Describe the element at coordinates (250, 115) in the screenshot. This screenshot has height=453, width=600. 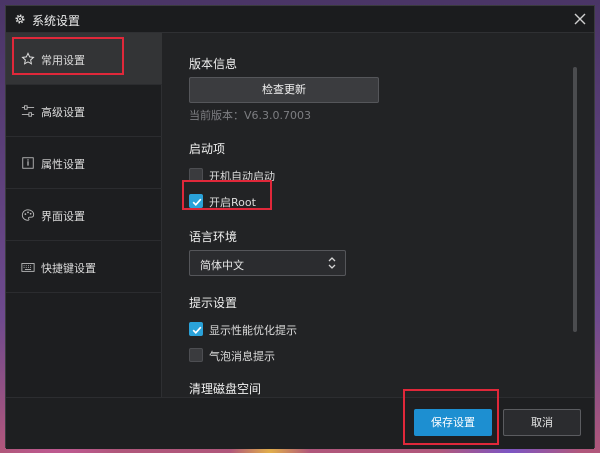
I see `current-version-text: 当前版本：V6.3.0.7003` at that location.